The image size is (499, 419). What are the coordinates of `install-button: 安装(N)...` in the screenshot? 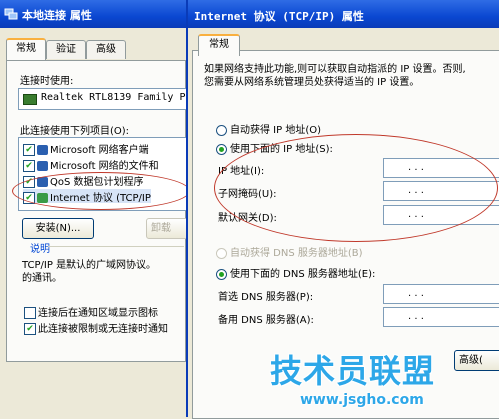 It's located at (58, 228).